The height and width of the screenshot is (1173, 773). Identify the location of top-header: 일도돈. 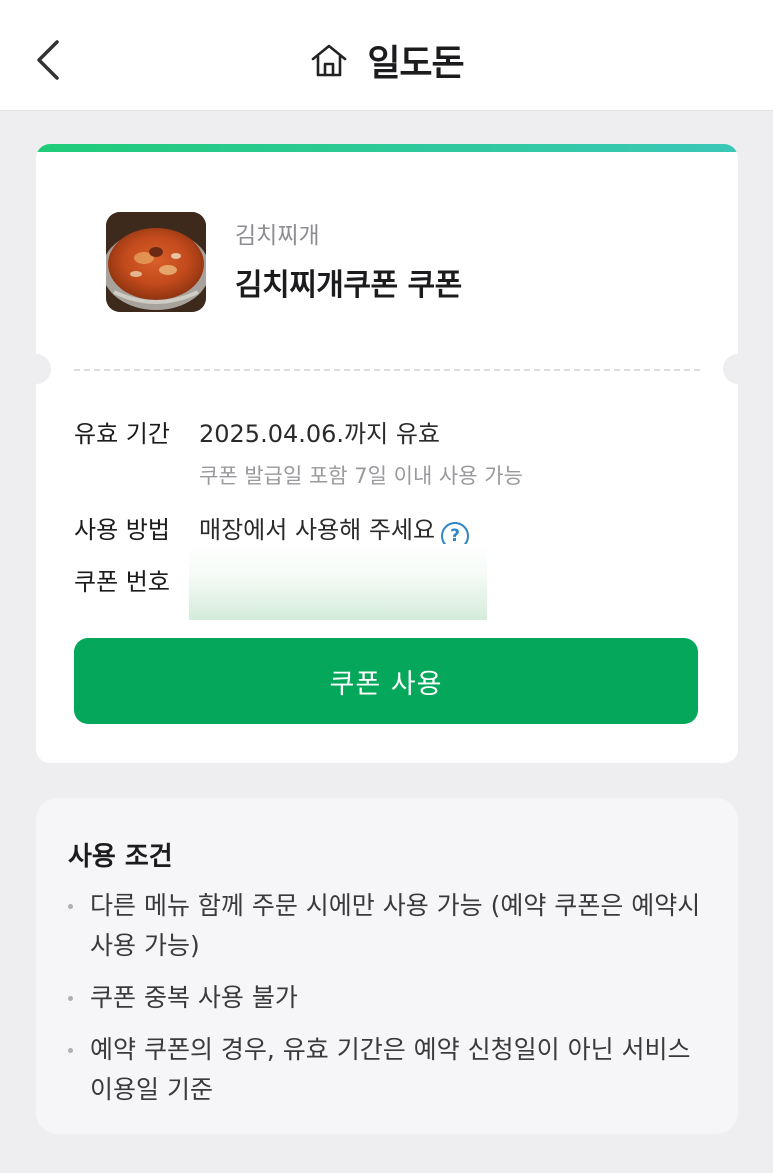
(386, 55).